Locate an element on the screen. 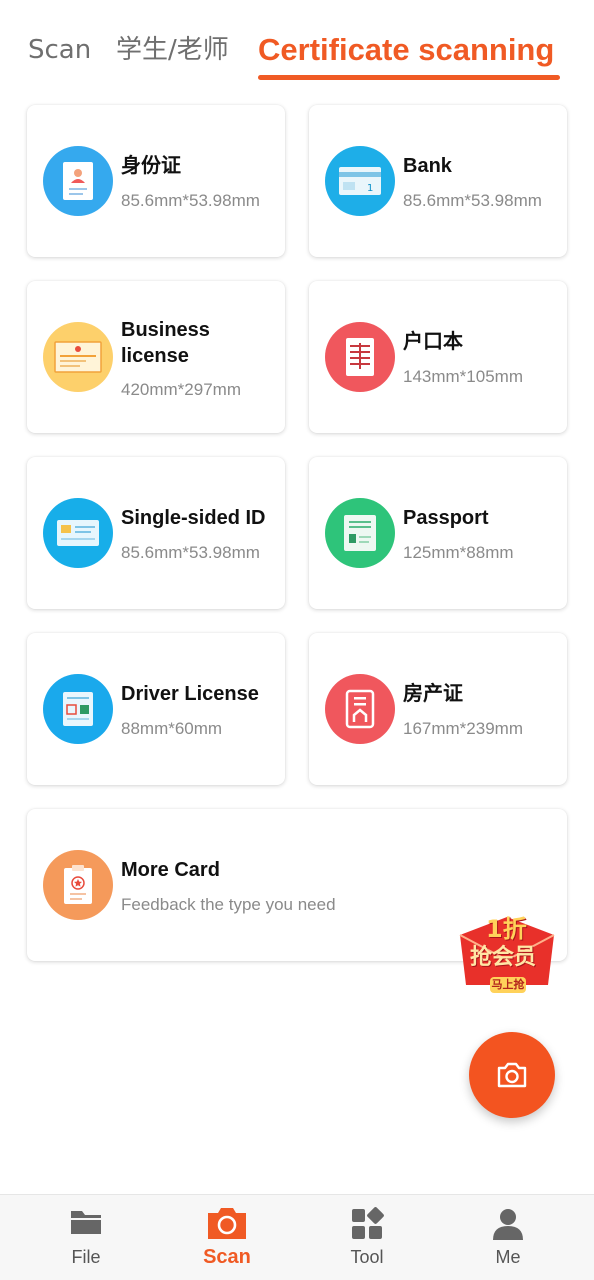 The height and width of the screenshot is (1280, 594). promo-line2: 抢会员 is located at coordinates (503, 957).